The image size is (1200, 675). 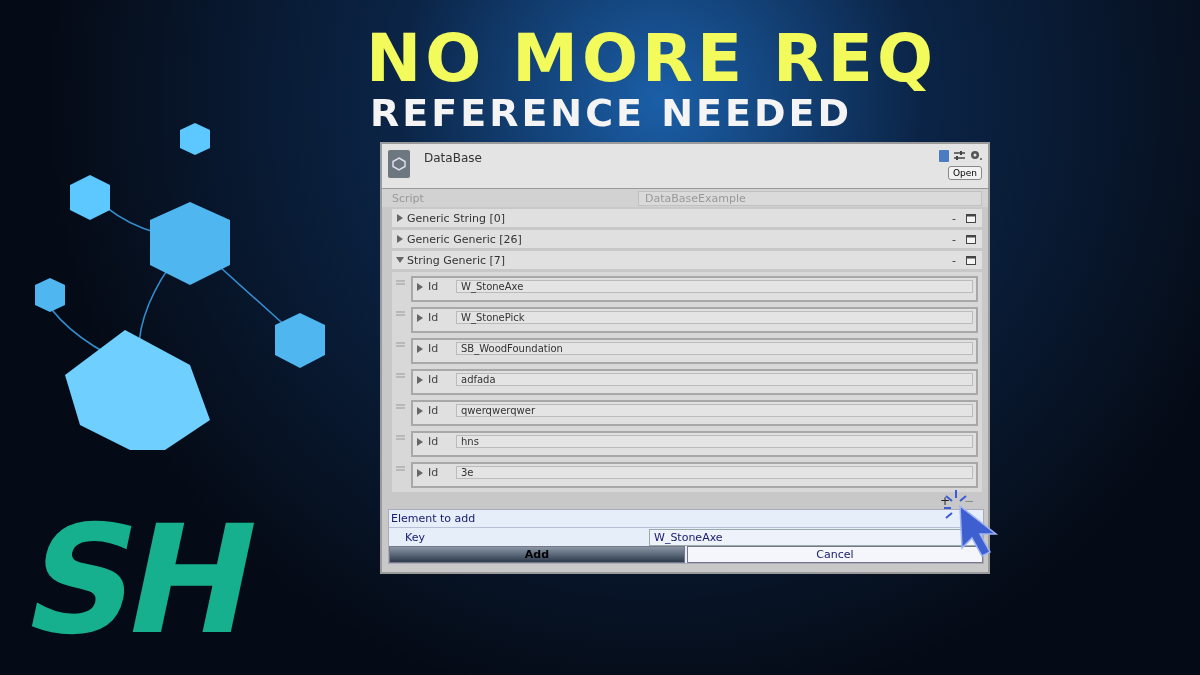 What do you see at coordinates (687, 218) in the screenshot?
I see `list-header: Generic String [0] -` at bounding box center [687, 218].